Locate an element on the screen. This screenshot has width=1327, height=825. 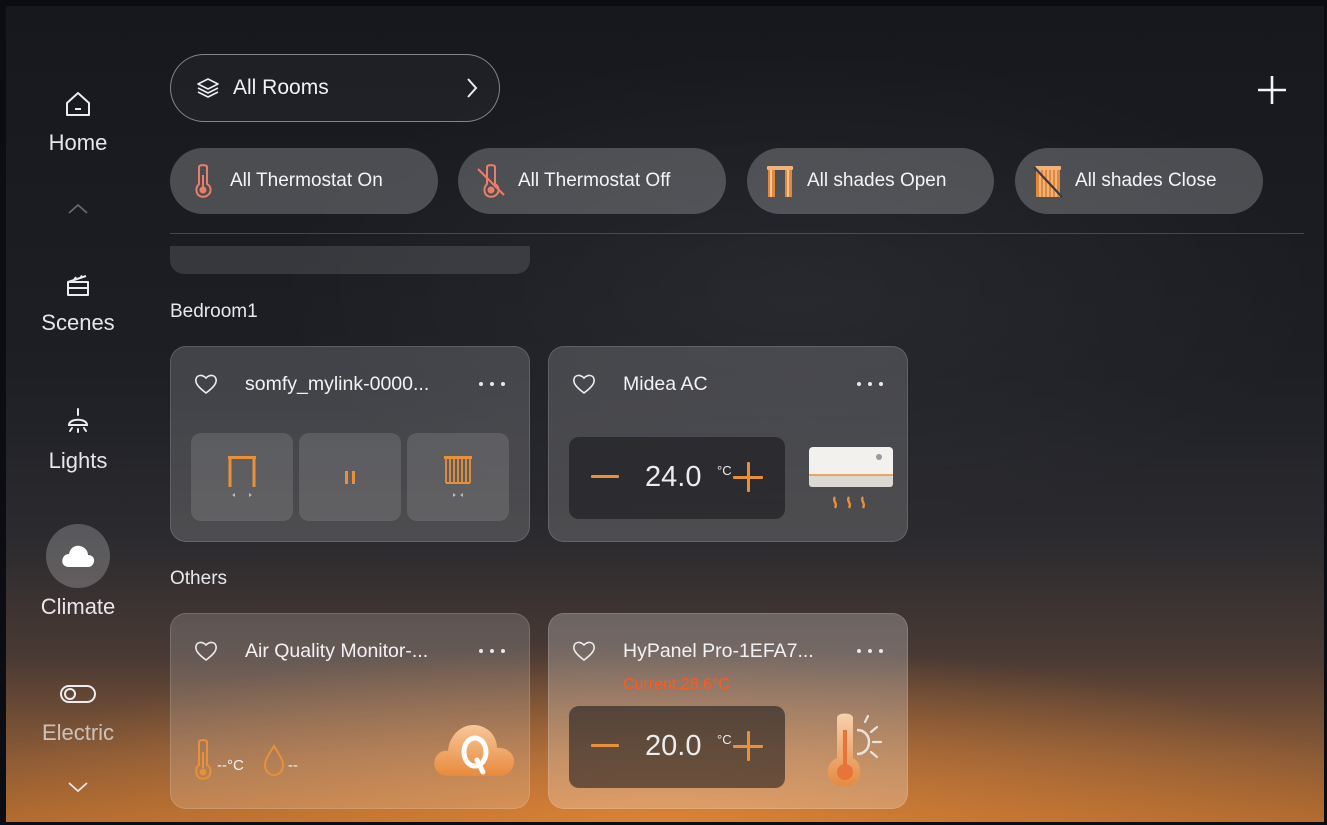
pause-icon is located at coordinates (350, 477).